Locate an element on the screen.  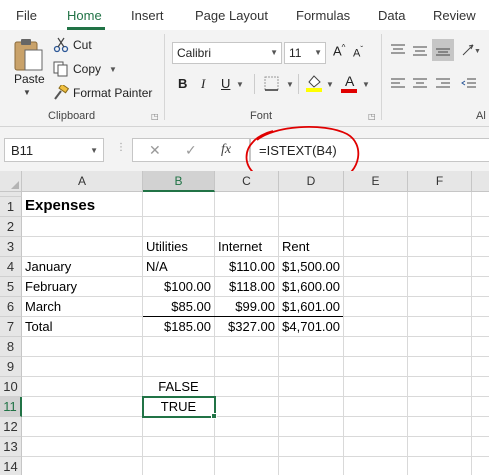
tab-insert: Insert is located at coordinates (147, 15).